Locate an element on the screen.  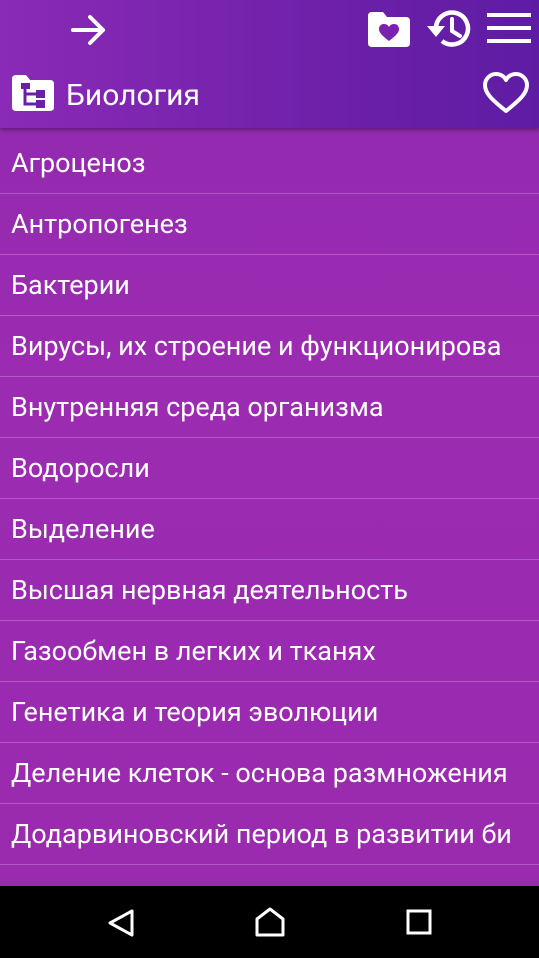
page-title: Биология is located at coordinates (133, 95).